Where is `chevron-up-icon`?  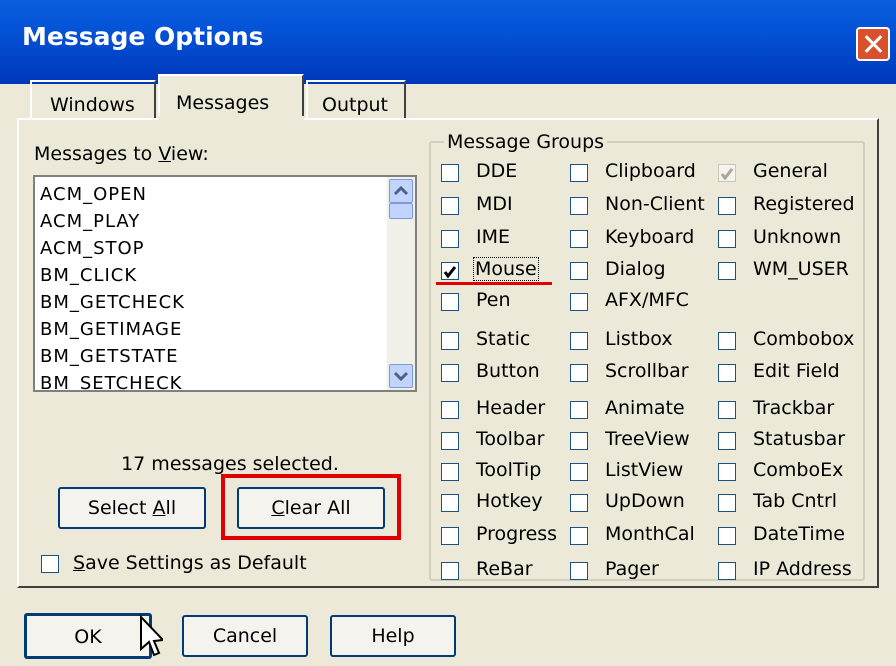
chevron-up-icon is located at coordinates (401, 190).